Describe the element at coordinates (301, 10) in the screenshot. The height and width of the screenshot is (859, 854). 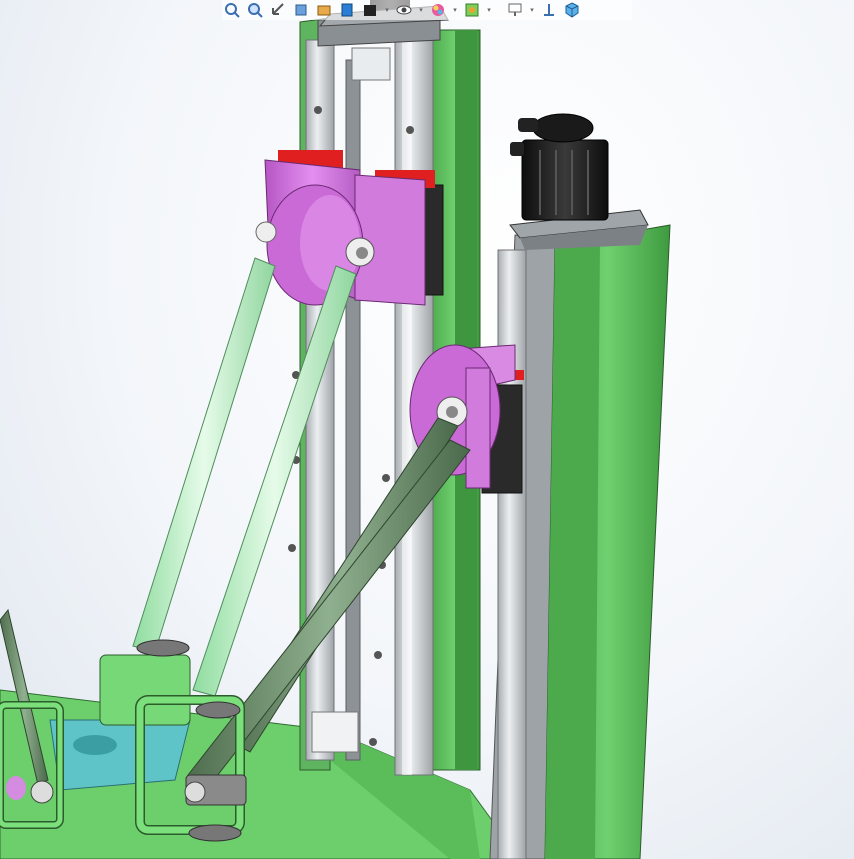
I see `section-view-icon` at that location.